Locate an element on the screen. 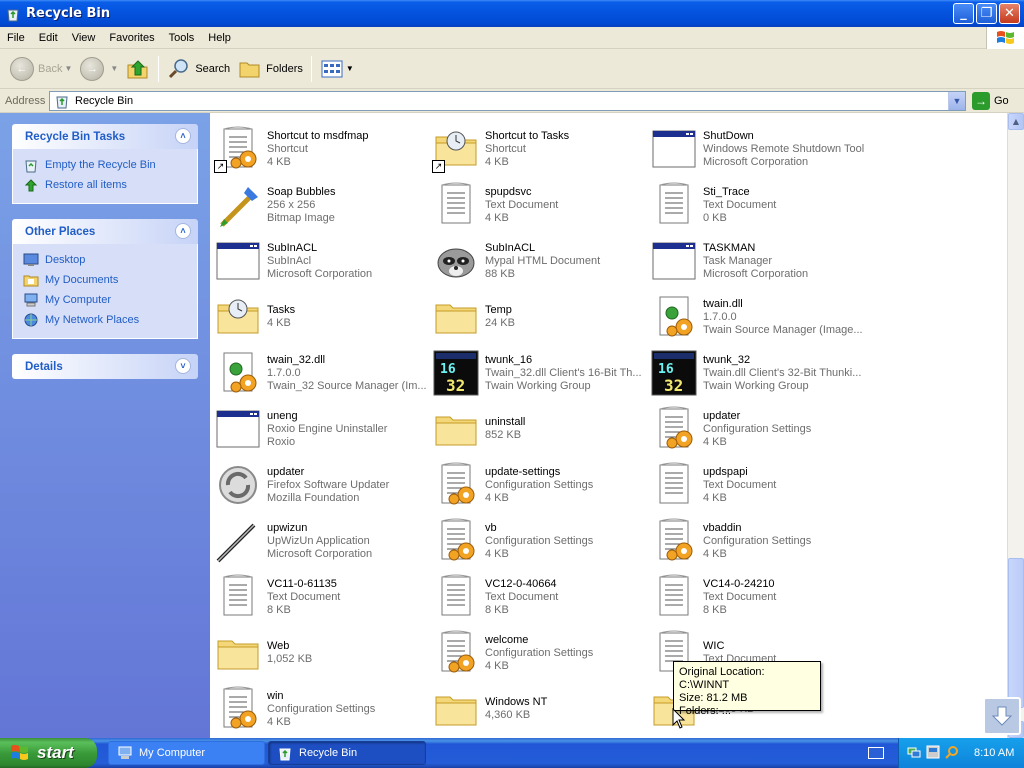 The image size is (1024, 768). close-button: ✕ is located at coordinates (1009, 13).